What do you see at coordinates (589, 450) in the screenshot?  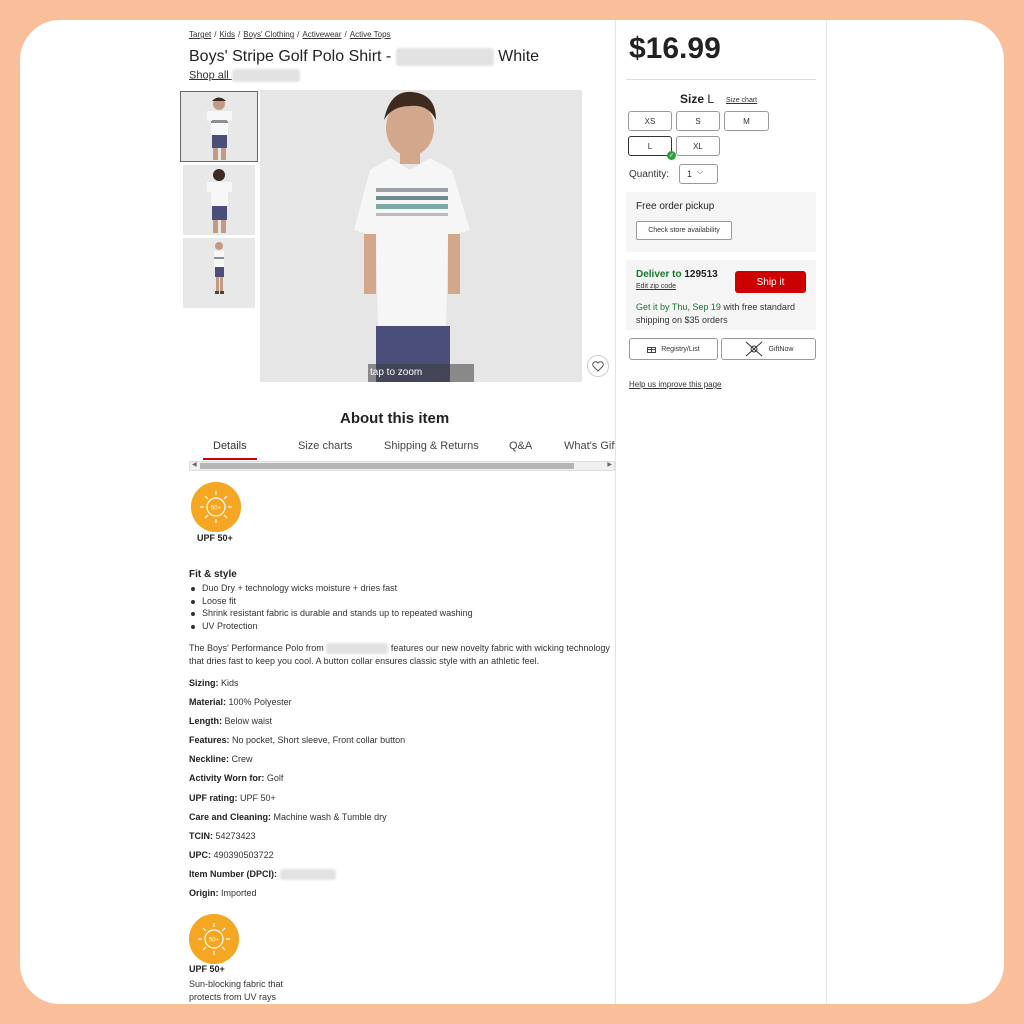 I see `tab-whats-giftnow: What's GiftNow` at bounding box center [589, 450].